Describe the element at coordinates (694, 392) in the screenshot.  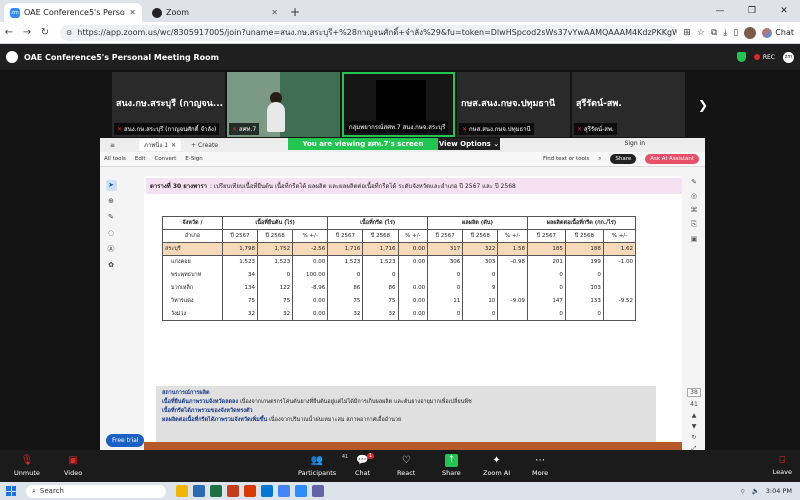
I see `current-page-field: 38` at that location.